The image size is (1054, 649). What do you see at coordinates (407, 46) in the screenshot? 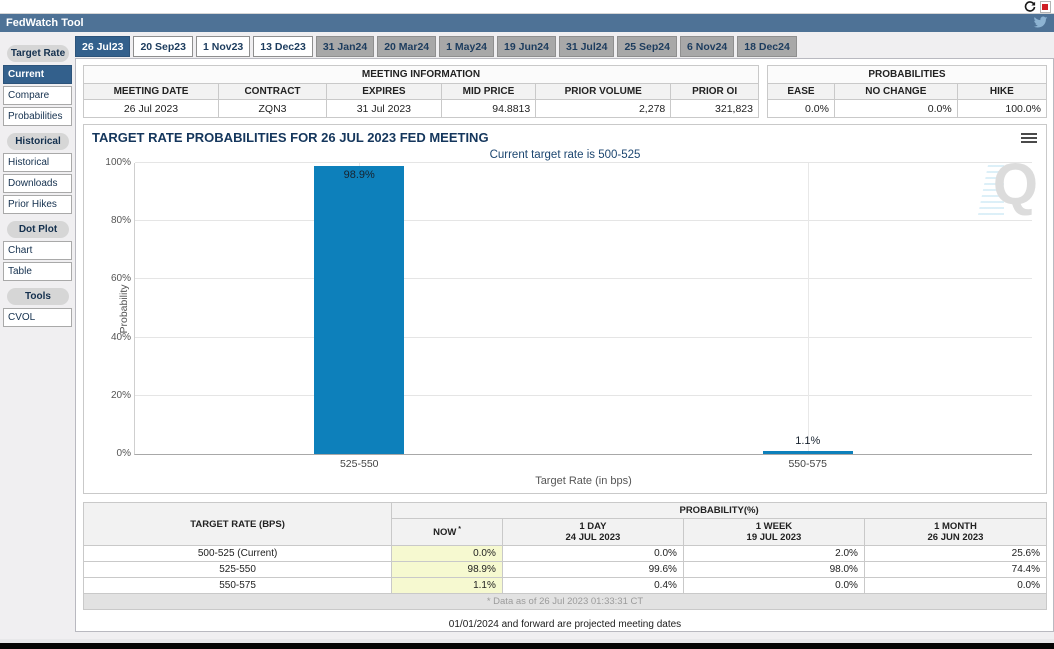
I see `tab-20-mar24: 20 Mar24` at bounding box center [407, 46].